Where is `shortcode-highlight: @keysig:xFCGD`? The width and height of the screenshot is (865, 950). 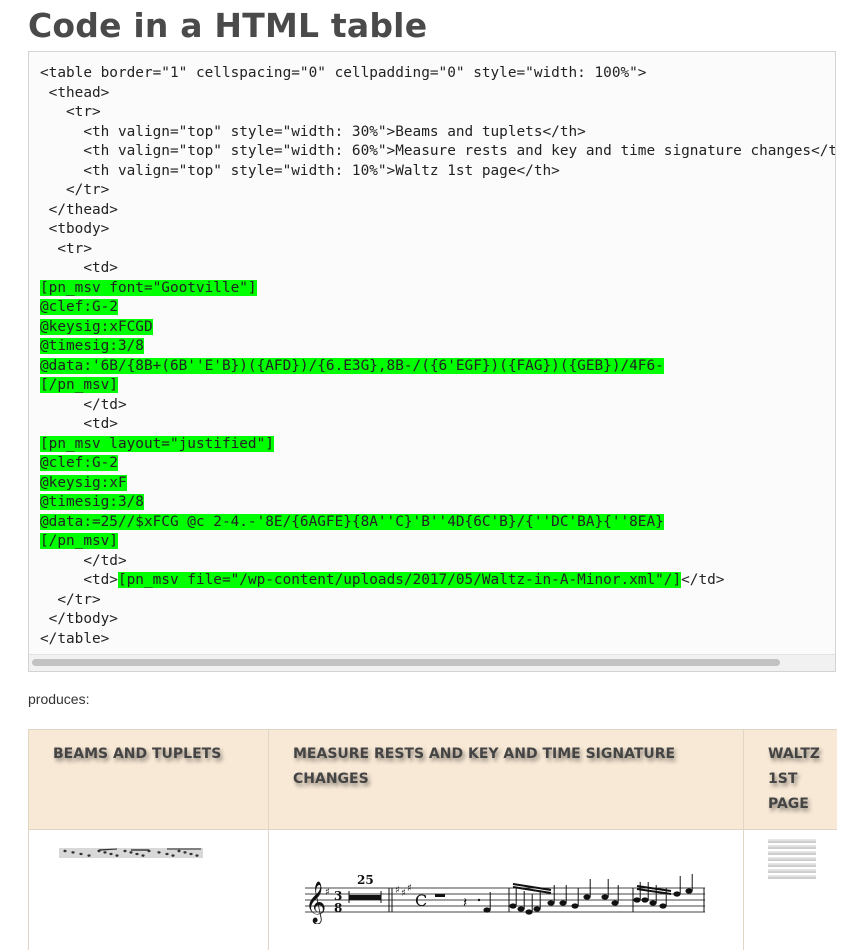 shortcode-highlight: @keysig:xFCGD is located at coordinates (96, 326).